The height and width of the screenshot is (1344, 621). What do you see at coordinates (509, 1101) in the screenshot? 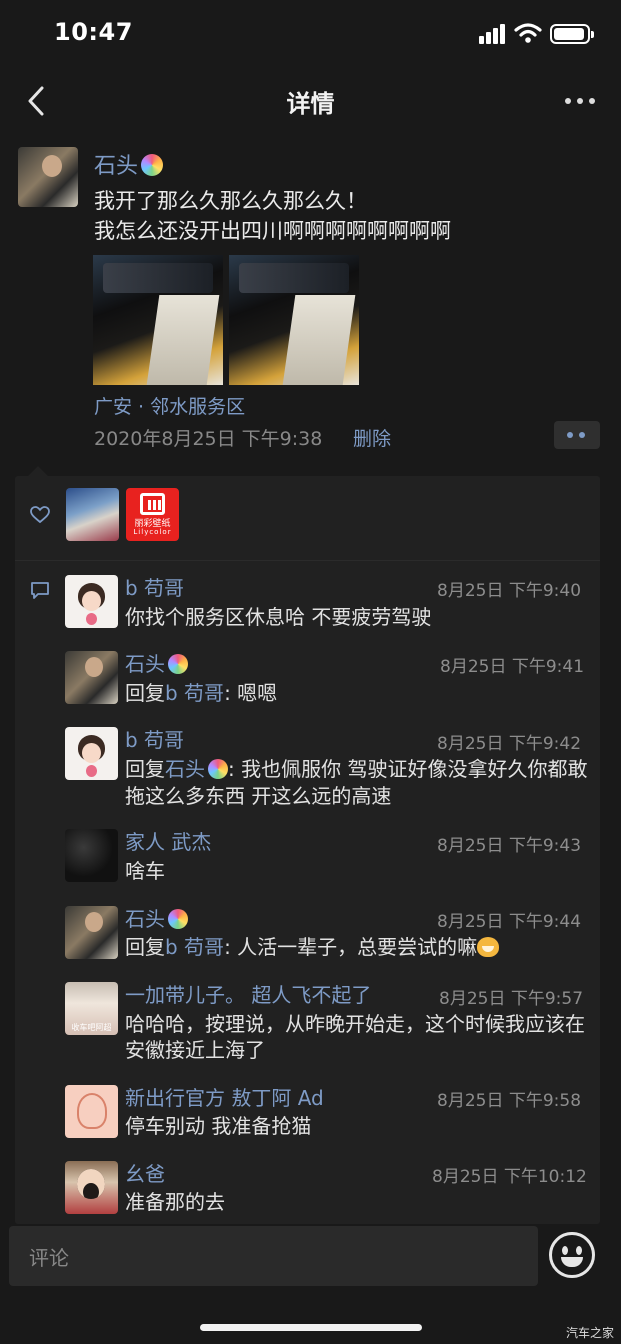
I see `comment-time: 8月25日 下午9:58` at bounding box center [509, 1101].